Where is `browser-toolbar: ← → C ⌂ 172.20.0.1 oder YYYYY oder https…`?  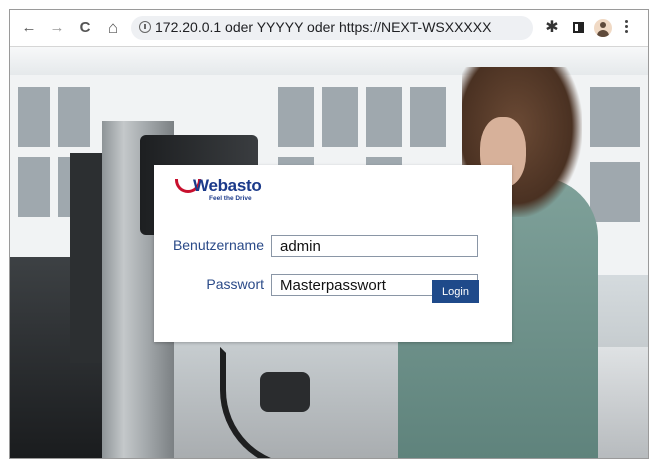
browser-toolbar: ← → C ⌂ 172.20.0.1 oder YYYYY oder https… is located at coordinates (329, 28).